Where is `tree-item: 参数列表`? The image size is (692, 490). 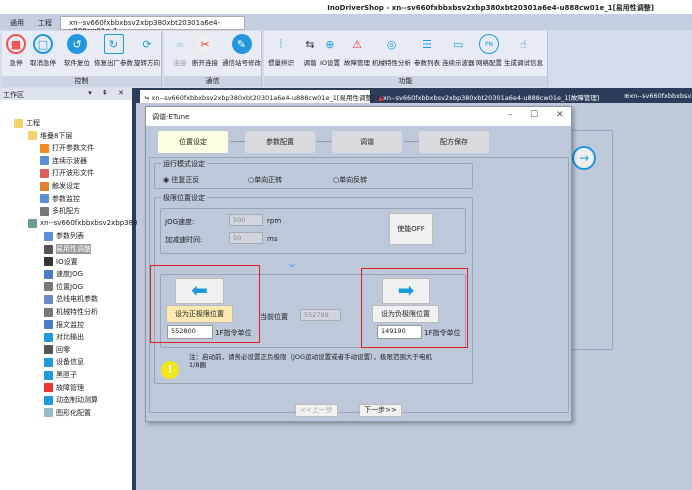 tree-item: 参数列表 is located at coordinates (64, 236).